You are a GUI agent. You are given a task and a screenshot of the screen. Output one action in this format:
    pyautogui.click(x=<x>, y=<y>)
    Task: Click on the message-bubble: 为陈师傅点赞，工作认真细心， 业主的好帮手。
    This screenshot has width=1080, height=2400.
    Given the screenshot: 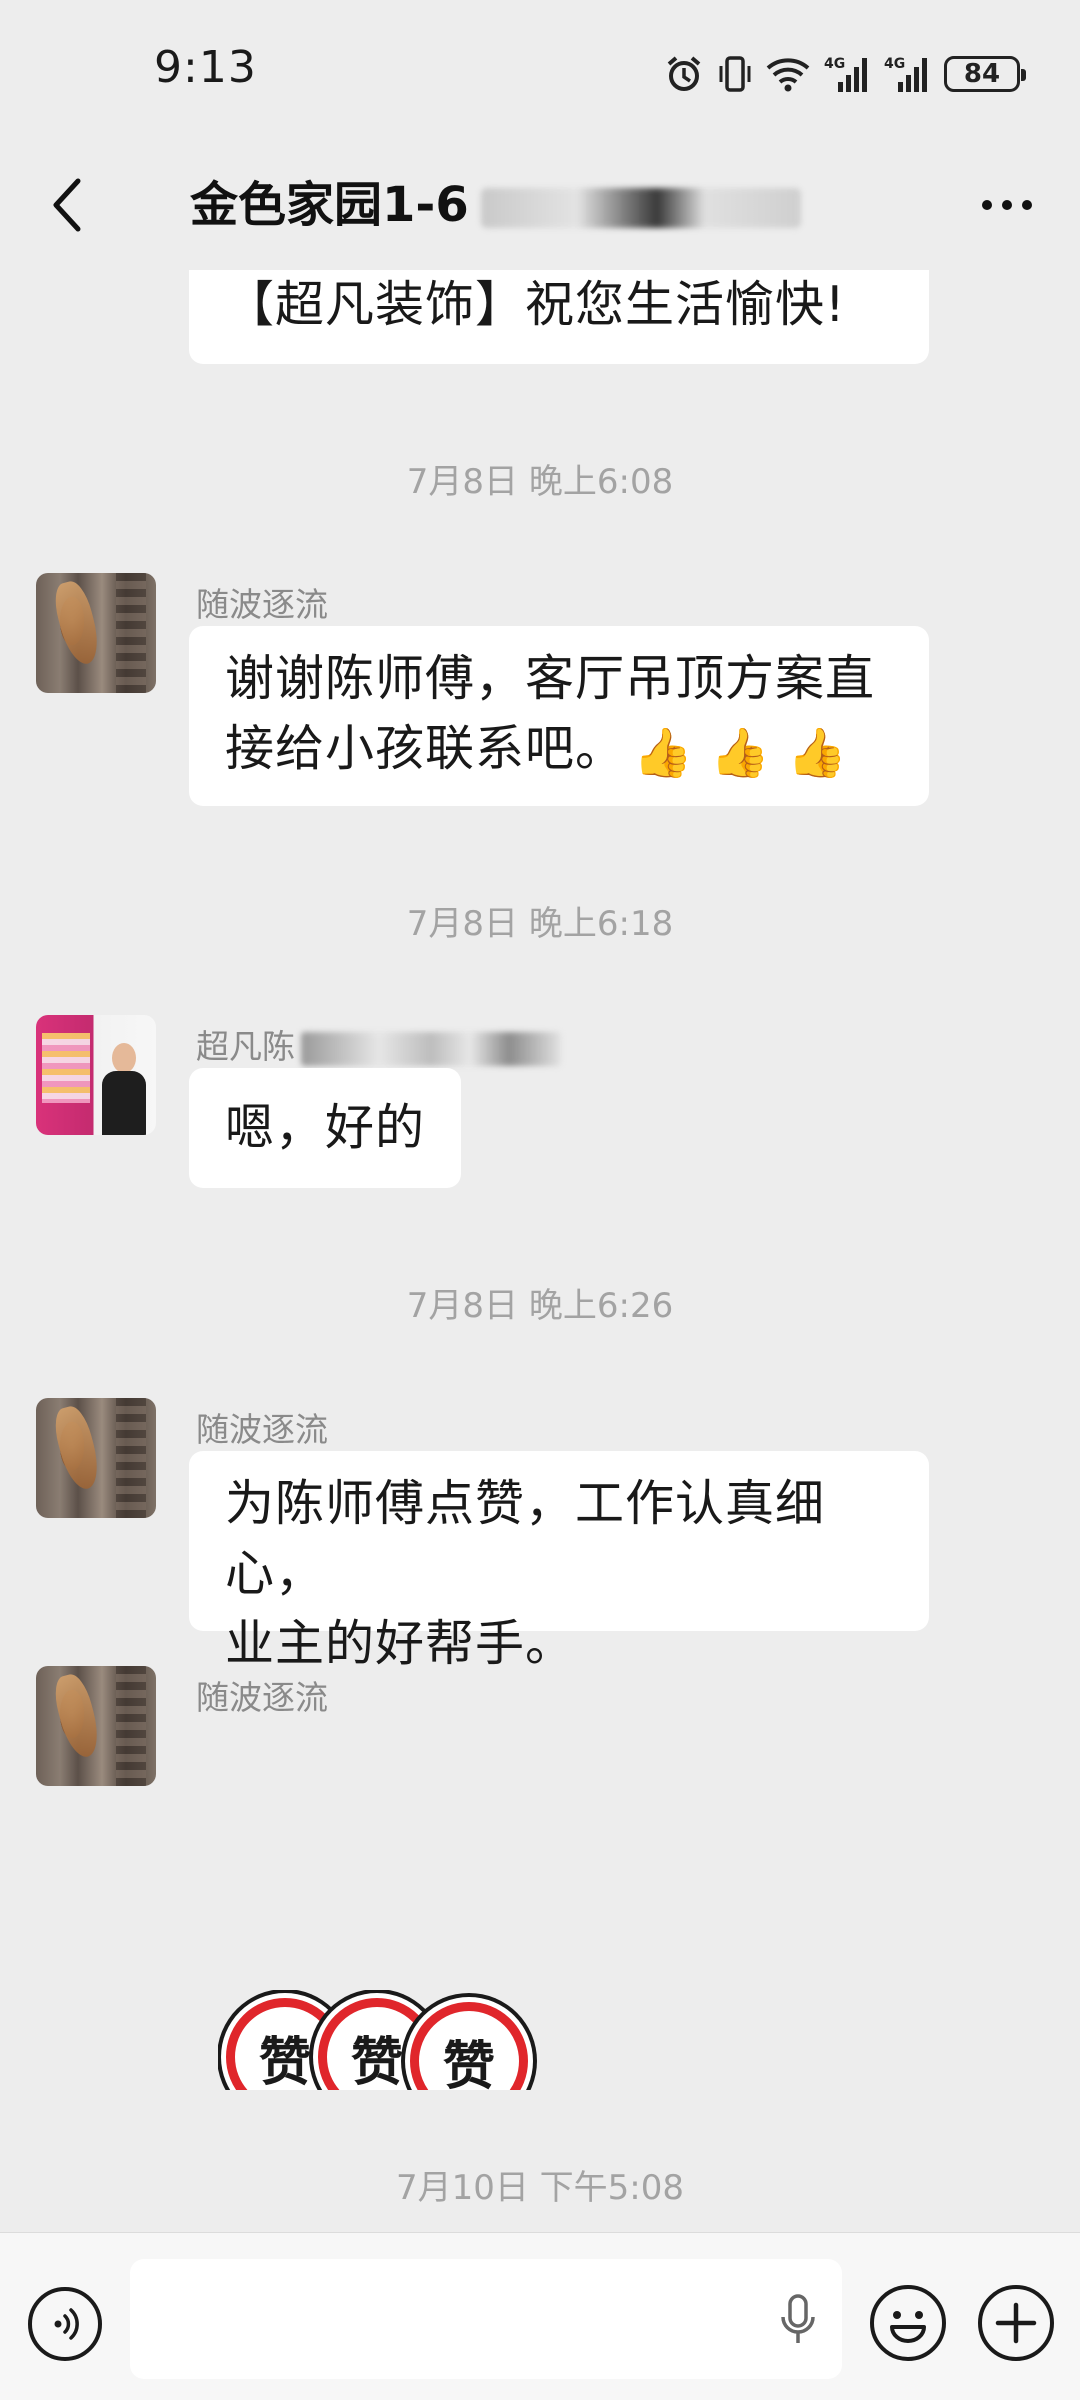 What is the action you would take?
    pyautogui.click(x=559, y=1561)
    